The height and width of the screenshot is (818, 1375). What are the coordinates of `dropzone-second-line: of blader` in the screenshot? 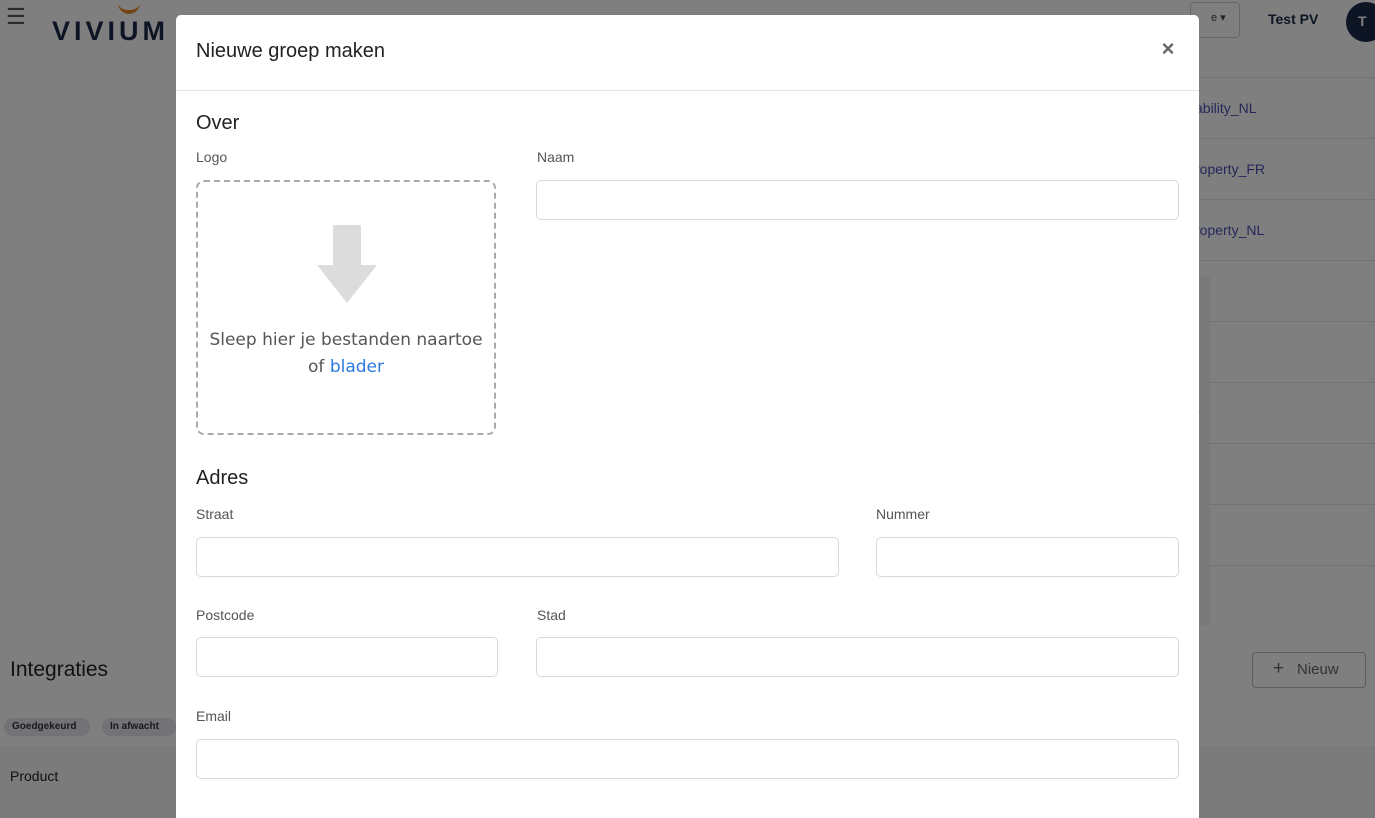 It's located at (346, 367).